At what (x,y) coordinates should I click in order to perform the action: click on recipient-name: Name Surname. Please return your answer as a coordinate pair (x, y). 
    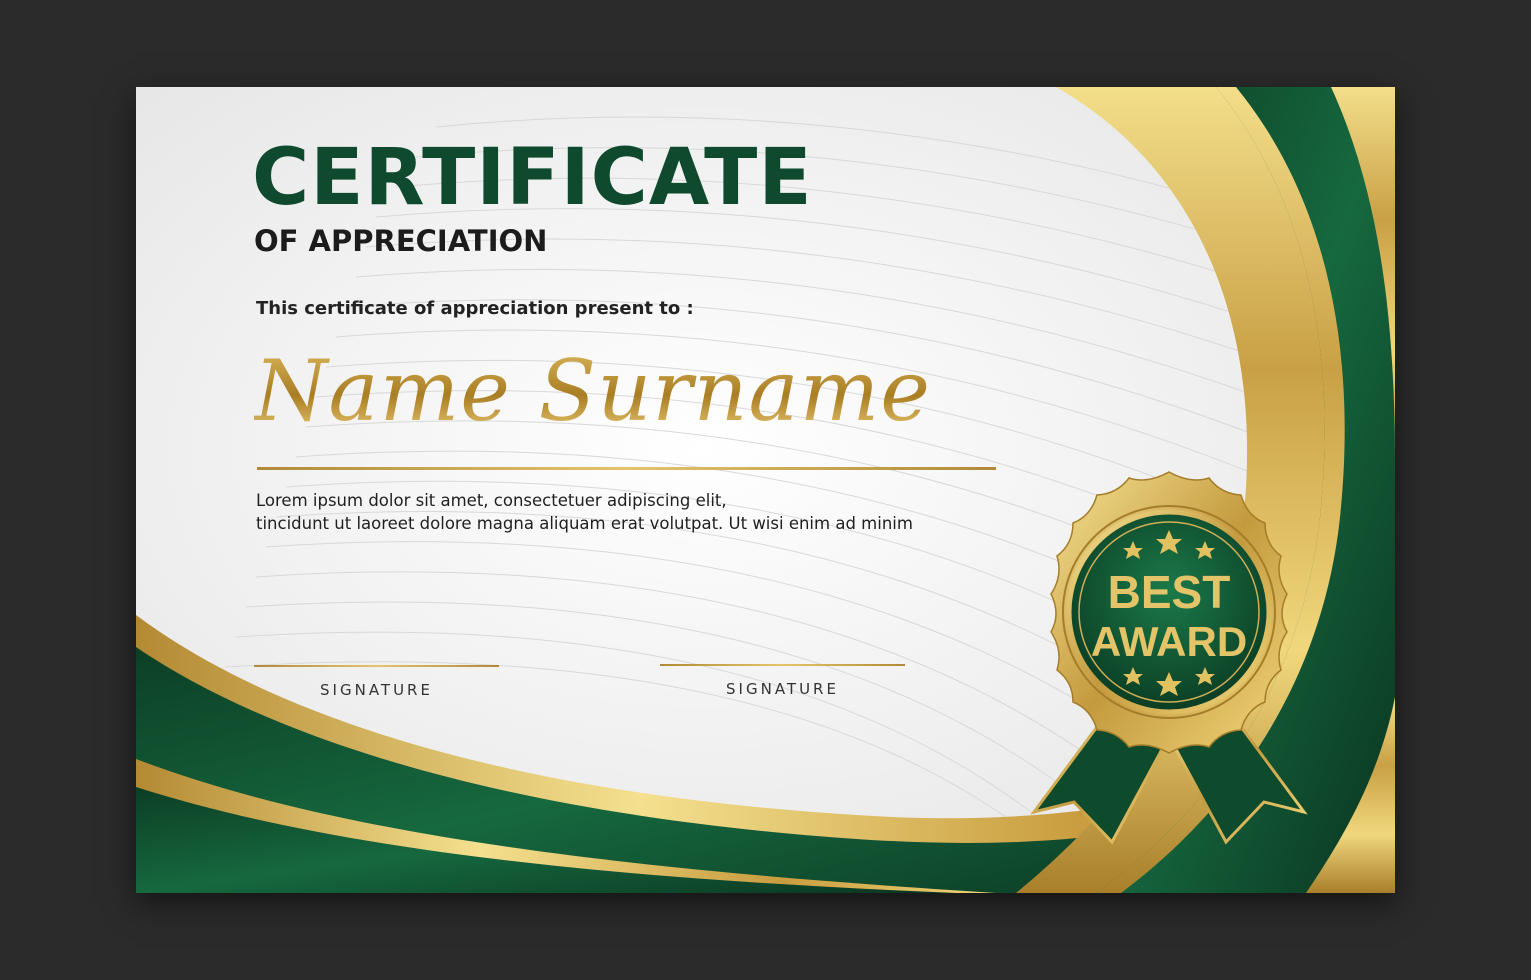
    Looking at the image, I should click on (592, 391).